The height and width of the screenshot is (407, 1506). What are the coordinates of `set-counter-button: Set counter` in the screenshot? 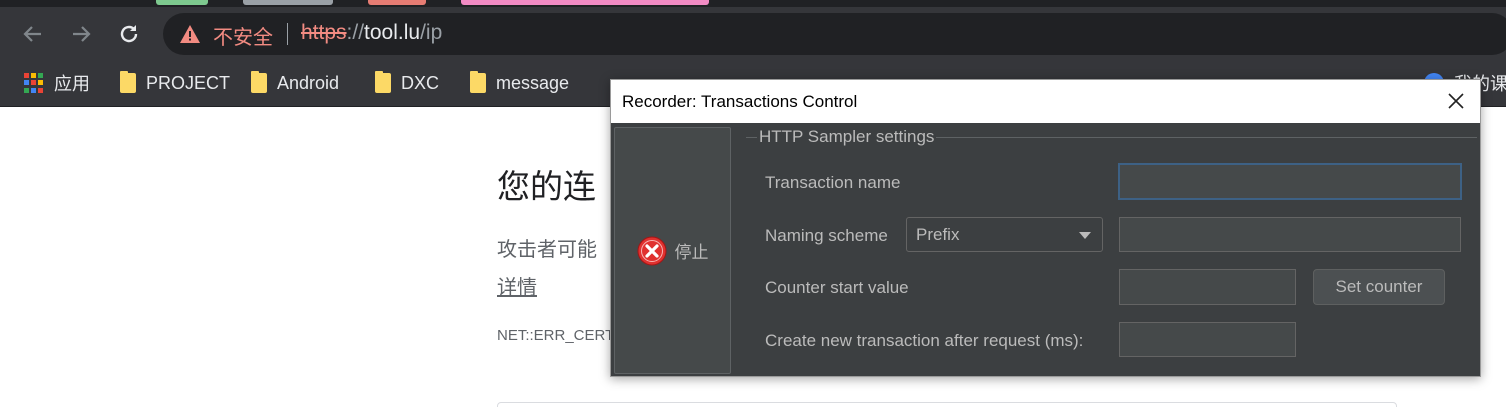 It's located at (1379, 287).